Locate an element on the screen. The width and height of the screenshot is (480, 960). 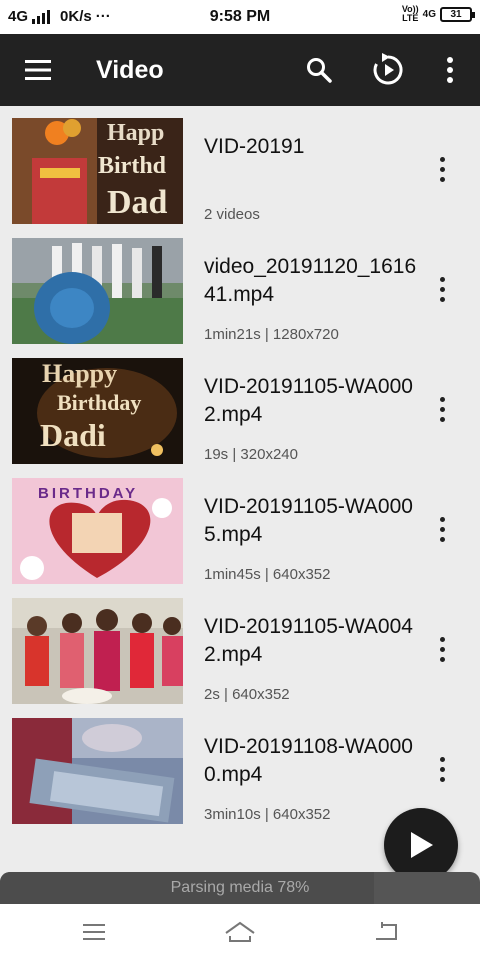
refresh-icon is located at coordinates (388, 70).